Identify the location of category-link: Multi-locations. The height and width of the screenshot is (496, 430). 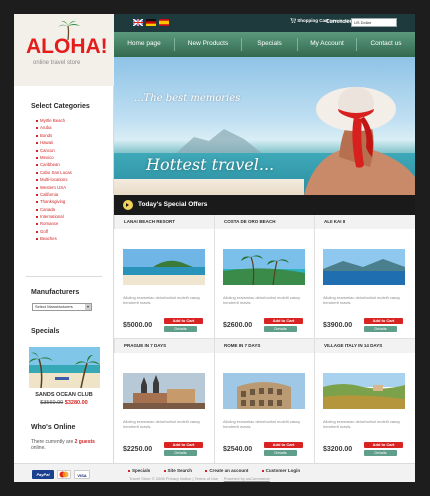
(71, 179).